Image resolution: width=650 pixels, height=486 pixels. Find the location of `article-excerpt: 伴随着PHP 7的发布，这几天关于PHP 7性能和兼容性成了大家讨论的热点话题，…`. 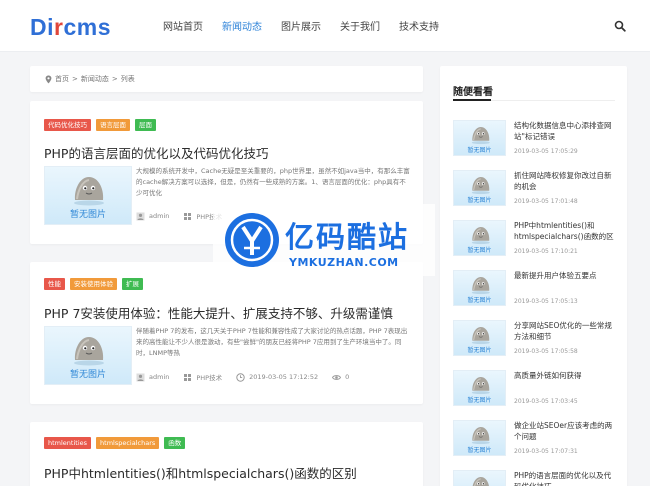

article-excerpt: 伴随着PHP 7的发布，这几天关于PHP 7性能和兼容性成了大家讨论的热点话题，… is located at coordinates (272, 342).